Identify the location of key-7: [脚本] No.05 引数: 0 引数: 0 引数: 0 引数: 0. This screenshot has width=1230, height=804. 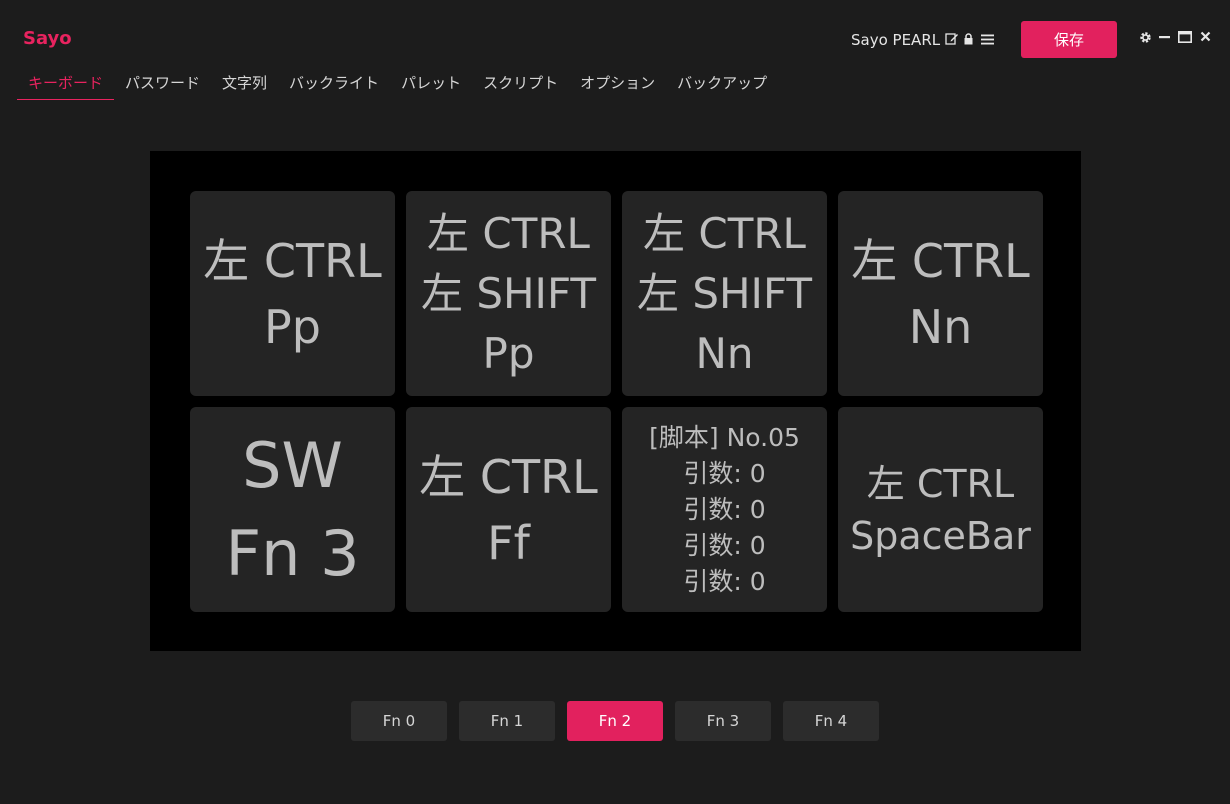
(724, 509).